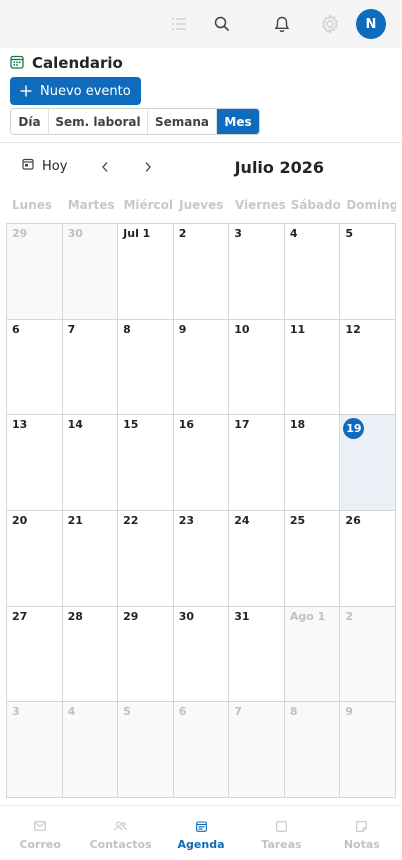 The width and height of the screenshot is (402, 860). What do you see at coordinates (75, 425) in the screenshot?
I see `day-number: 14` at bounding box center [75, 425].